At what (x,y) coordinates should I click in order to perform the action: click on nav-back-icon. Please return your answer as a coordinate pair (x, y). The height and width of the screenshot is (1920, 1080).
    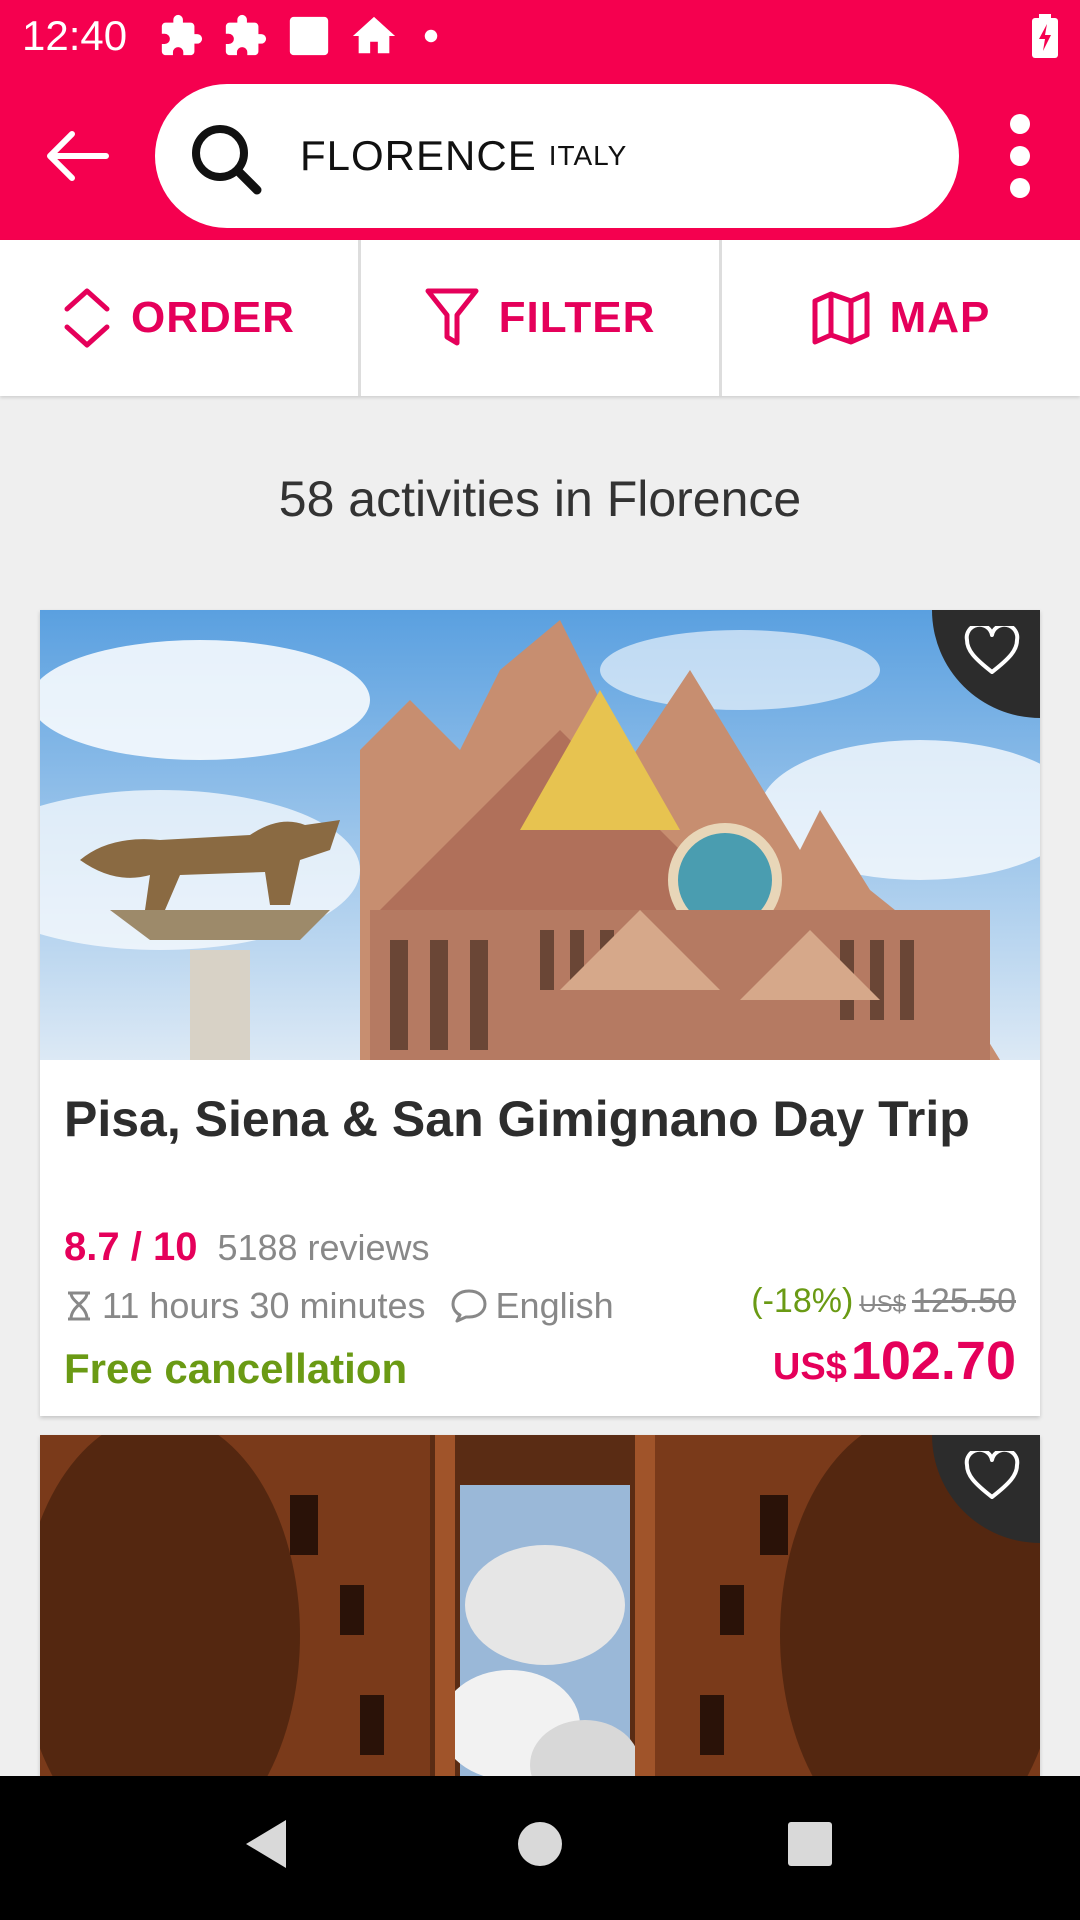
    Looking at the image, I should click on (266, 1844).